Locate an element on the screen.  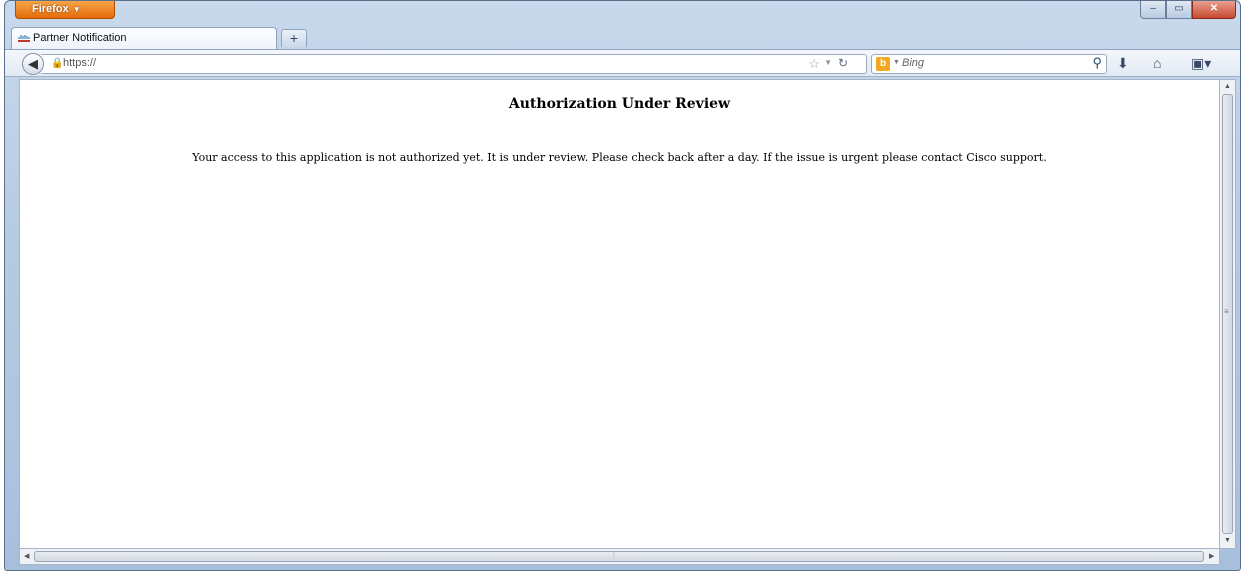
horizontal-scrollbar: ◀ ⦙ ▶ is located at coordinates (619, 557).